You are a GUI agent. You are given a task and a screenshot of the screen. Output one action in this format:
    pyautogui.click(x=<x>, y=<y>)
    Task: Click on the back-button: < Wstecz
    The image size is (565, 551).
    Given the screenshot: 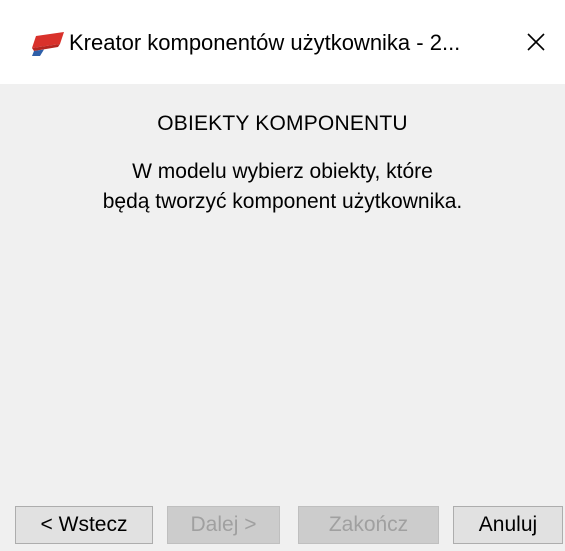 What is the action you would take?
    pyautogui.click(x=84, y=525)
    